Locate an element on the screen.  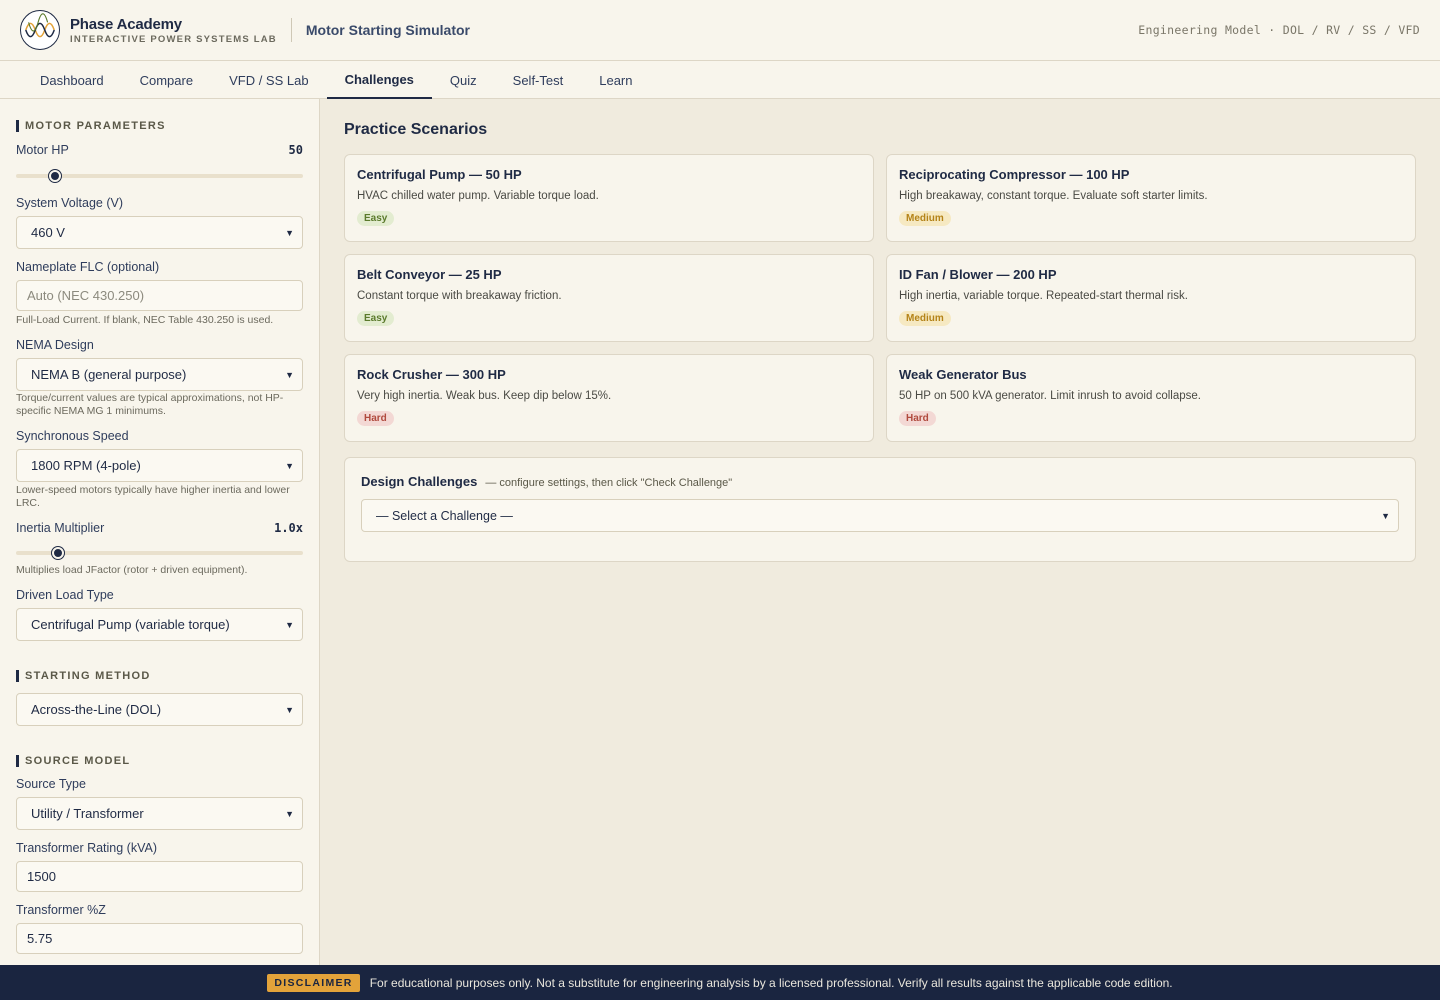
starting-method-heading: STARTING METHOD is located at coordinates (159, 676).